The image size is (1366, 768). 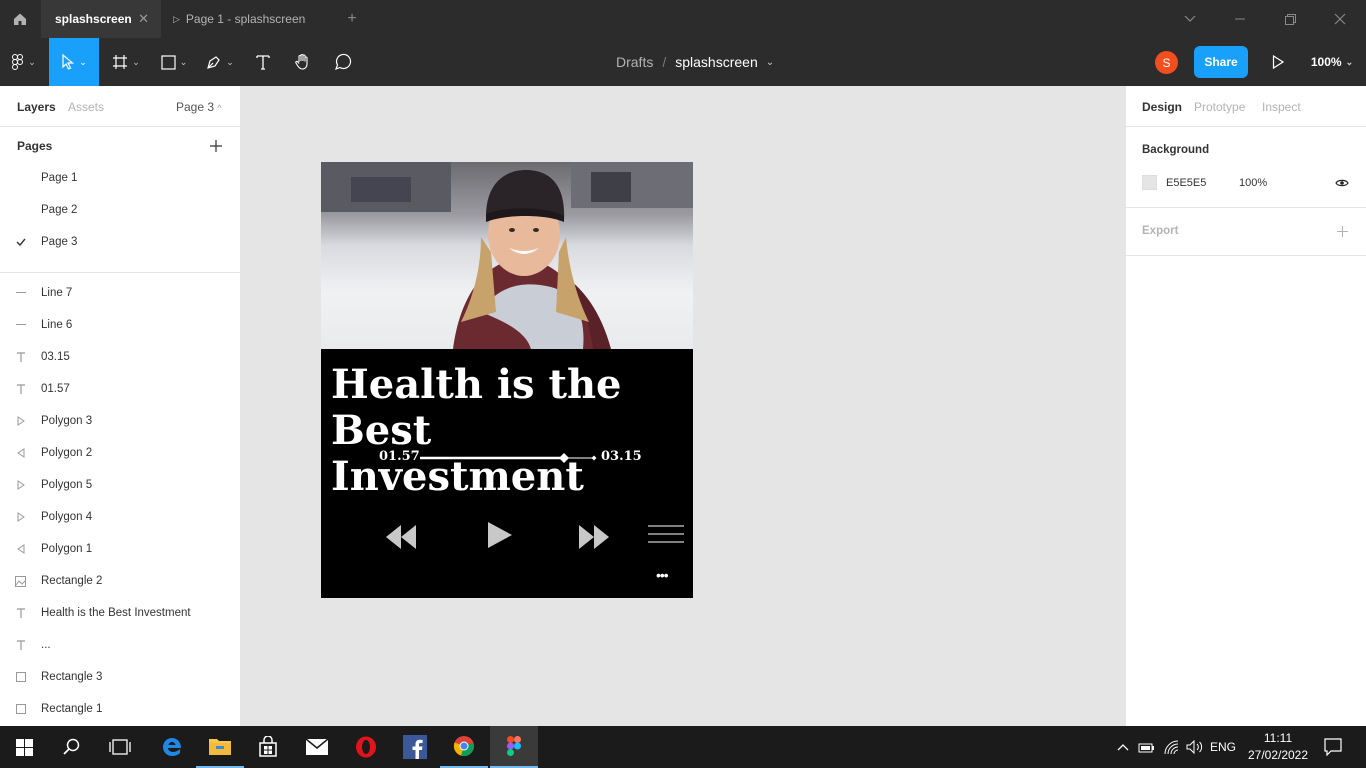 I want to click on windows-start-icon, so click(x=24, y=747).